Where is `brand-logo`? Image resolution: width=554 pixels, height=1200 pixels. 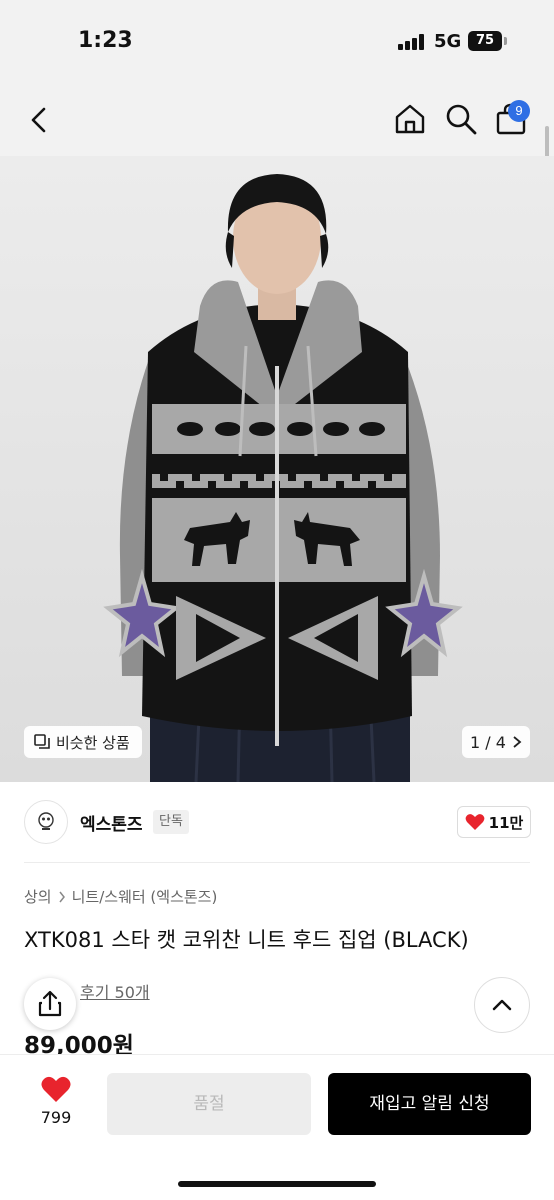
brand-logo is located at coordinates (46, 822).